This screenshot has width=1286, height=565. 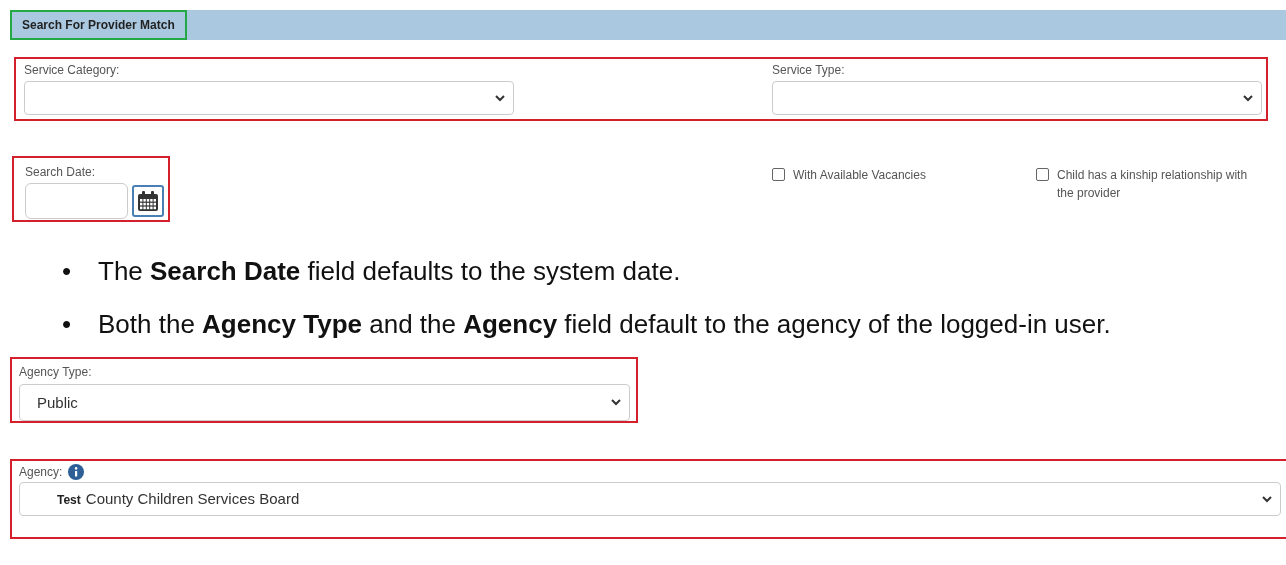 What do you see at coordinates (324, 402) in the screenshot?
I see `dropdown-field: Public` at bounding box center [324, 402].